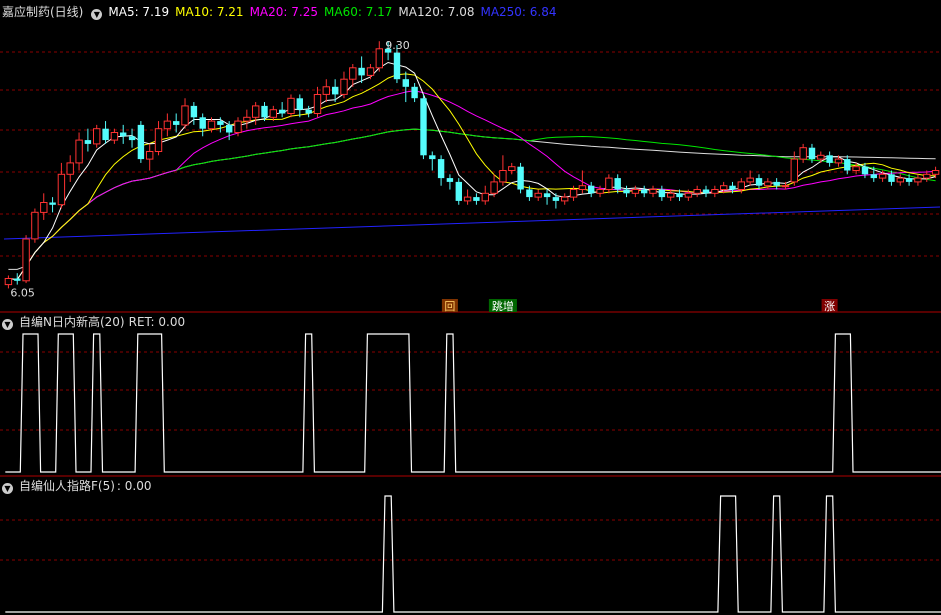 The image size is (941, 615). Describe the element at coordinates (639, 306) in the screenshot. I see `signal-markers: 回 跳增 涨` at that location.